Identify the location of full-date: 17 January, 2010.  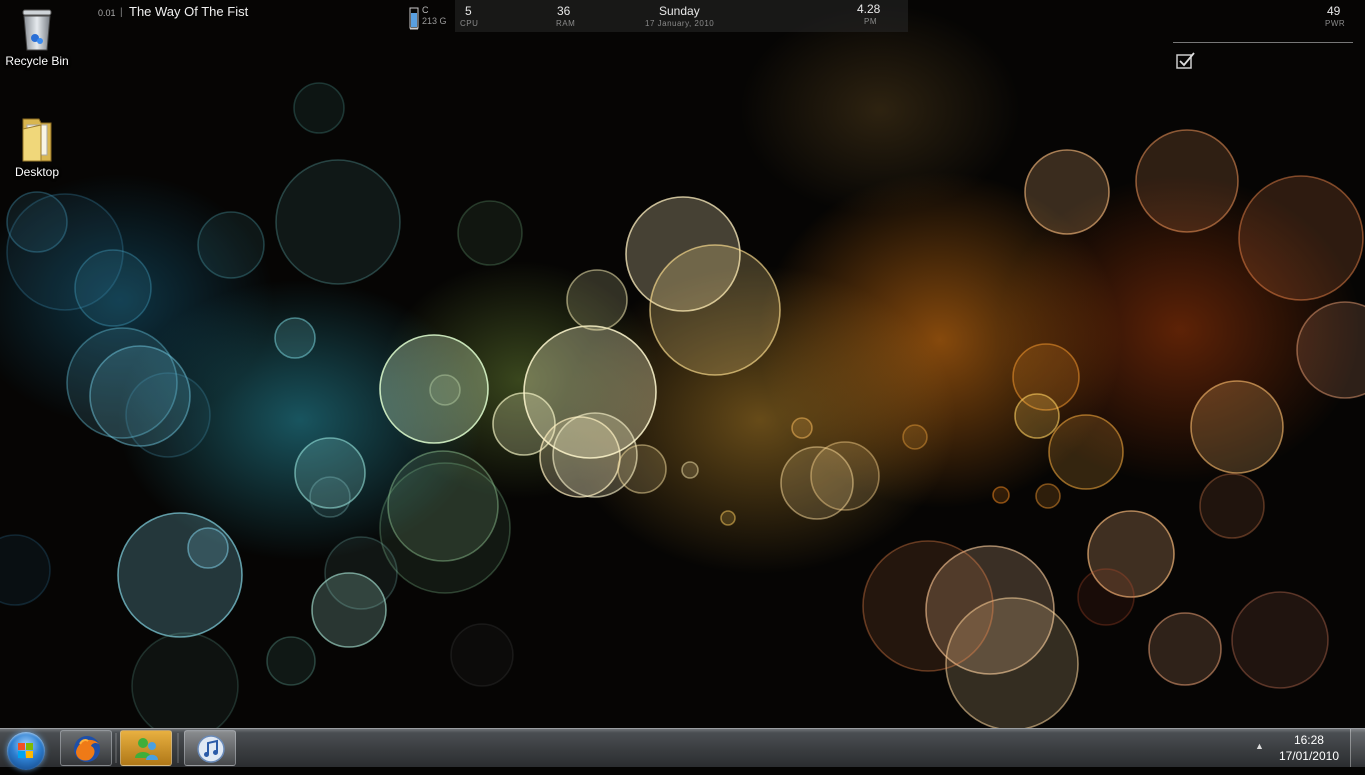
(680, 23).